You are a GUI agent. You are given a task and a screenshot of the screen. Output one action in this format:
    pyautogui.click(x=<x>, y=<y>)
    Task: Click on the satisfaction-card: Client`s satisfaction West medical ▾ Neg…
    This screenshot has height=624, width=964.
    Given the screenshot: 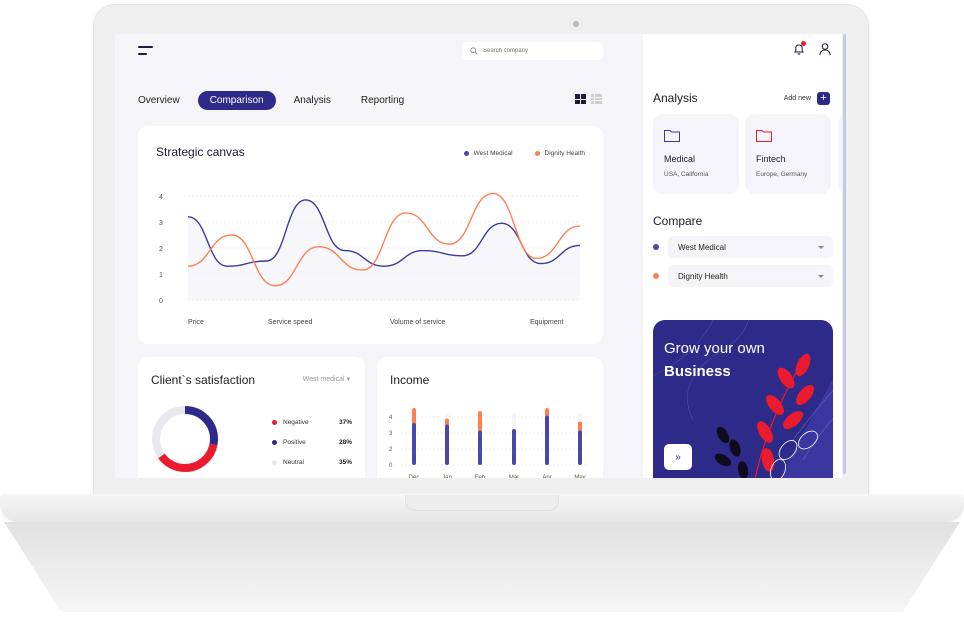 What is the action you would take?
    pyautogui.click(x=251, y=417)
    